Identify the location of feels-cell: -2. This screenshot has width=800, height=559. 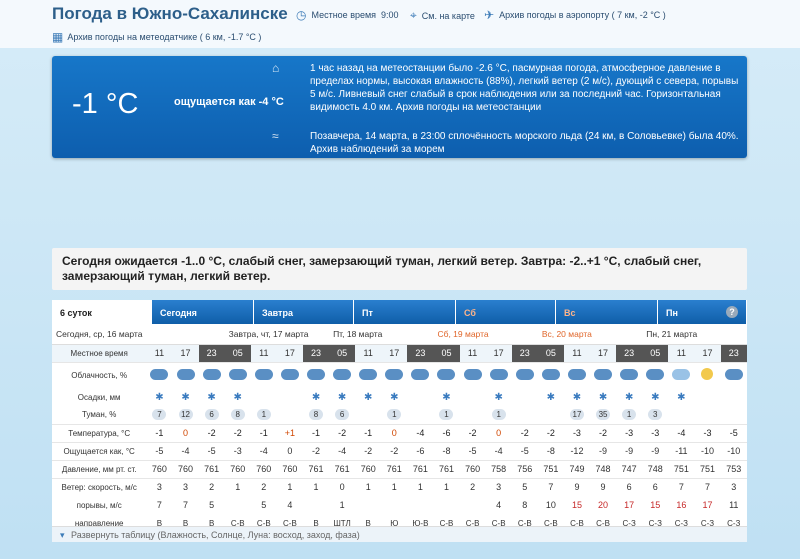
(316, 450).